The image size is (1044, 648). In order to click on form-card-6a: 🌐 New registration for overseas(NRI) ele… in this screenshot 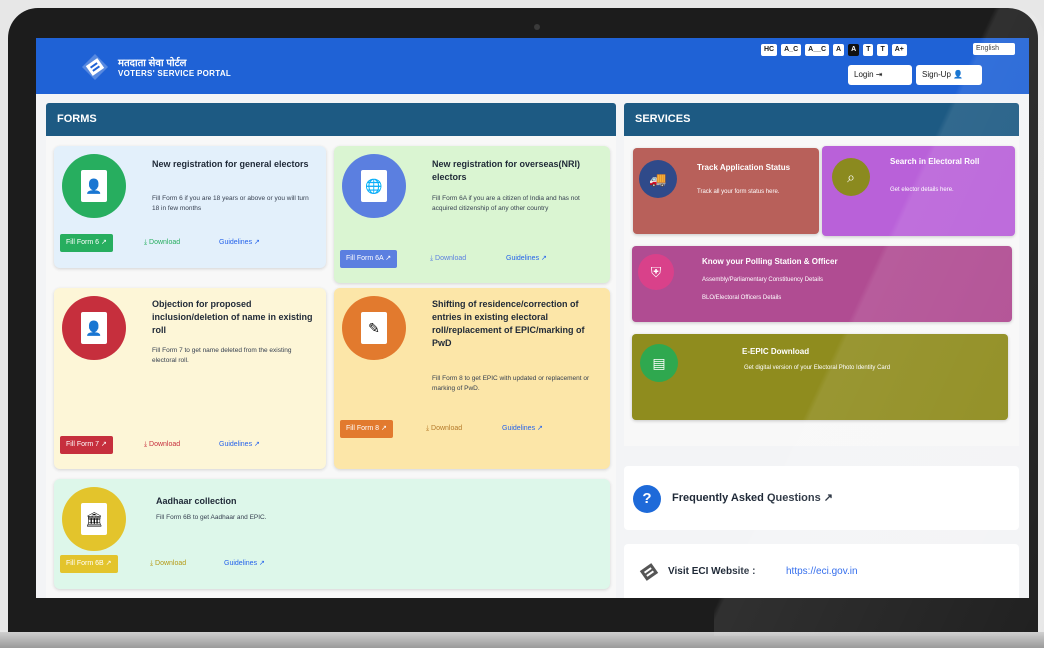, I will do `click(472, 214)`.